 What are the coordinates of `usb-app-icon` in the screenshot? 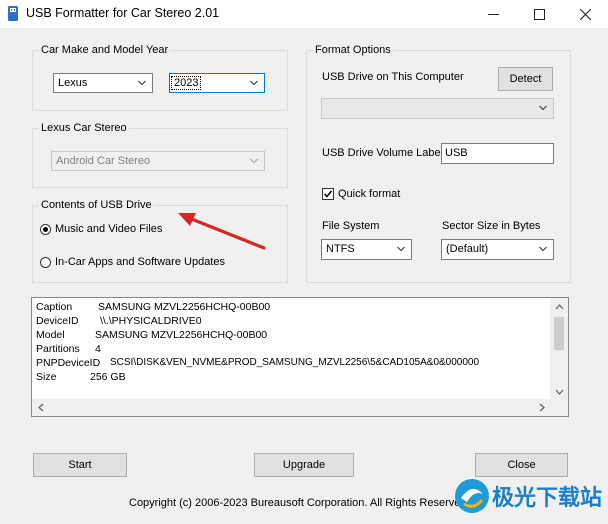 It's located at (13, 13).